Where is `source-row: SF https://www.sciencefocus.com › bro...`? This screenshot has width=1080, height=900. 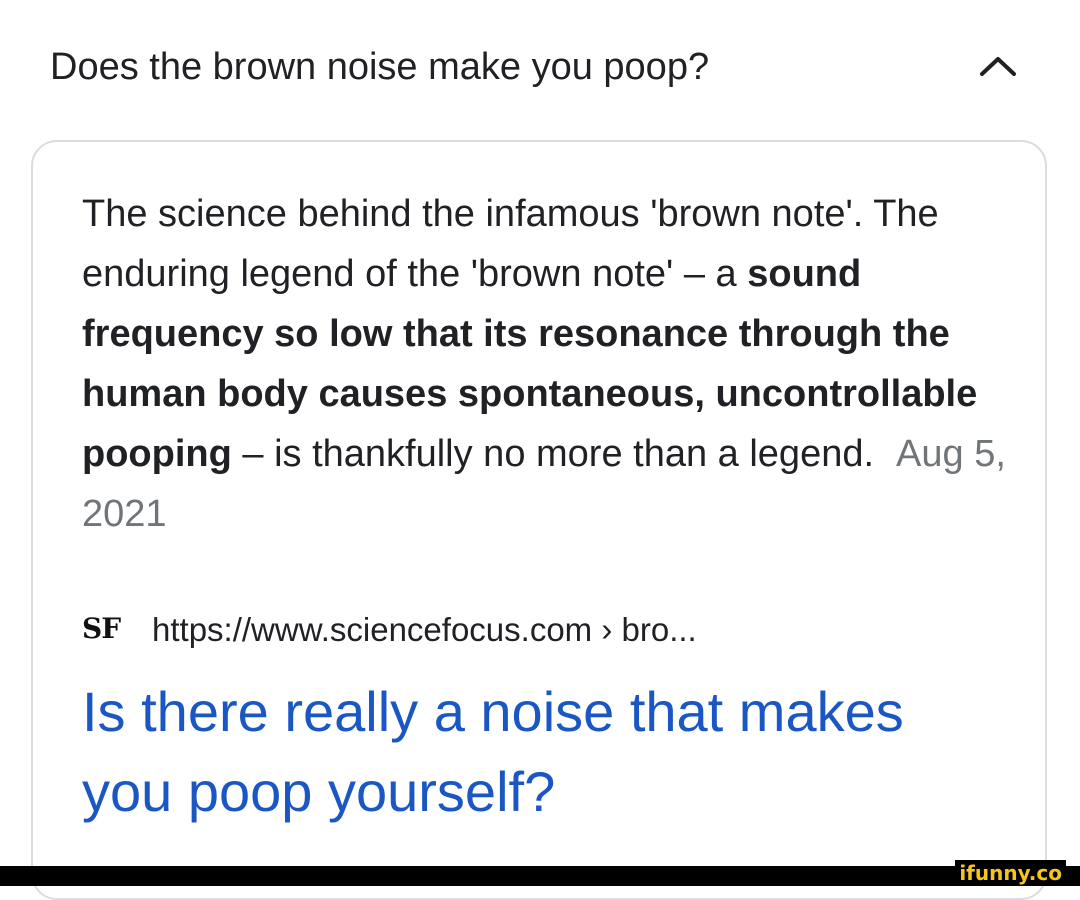
source-row: SF https://www.sciencefocus.com › bro... is located at coordinates (552, 630).